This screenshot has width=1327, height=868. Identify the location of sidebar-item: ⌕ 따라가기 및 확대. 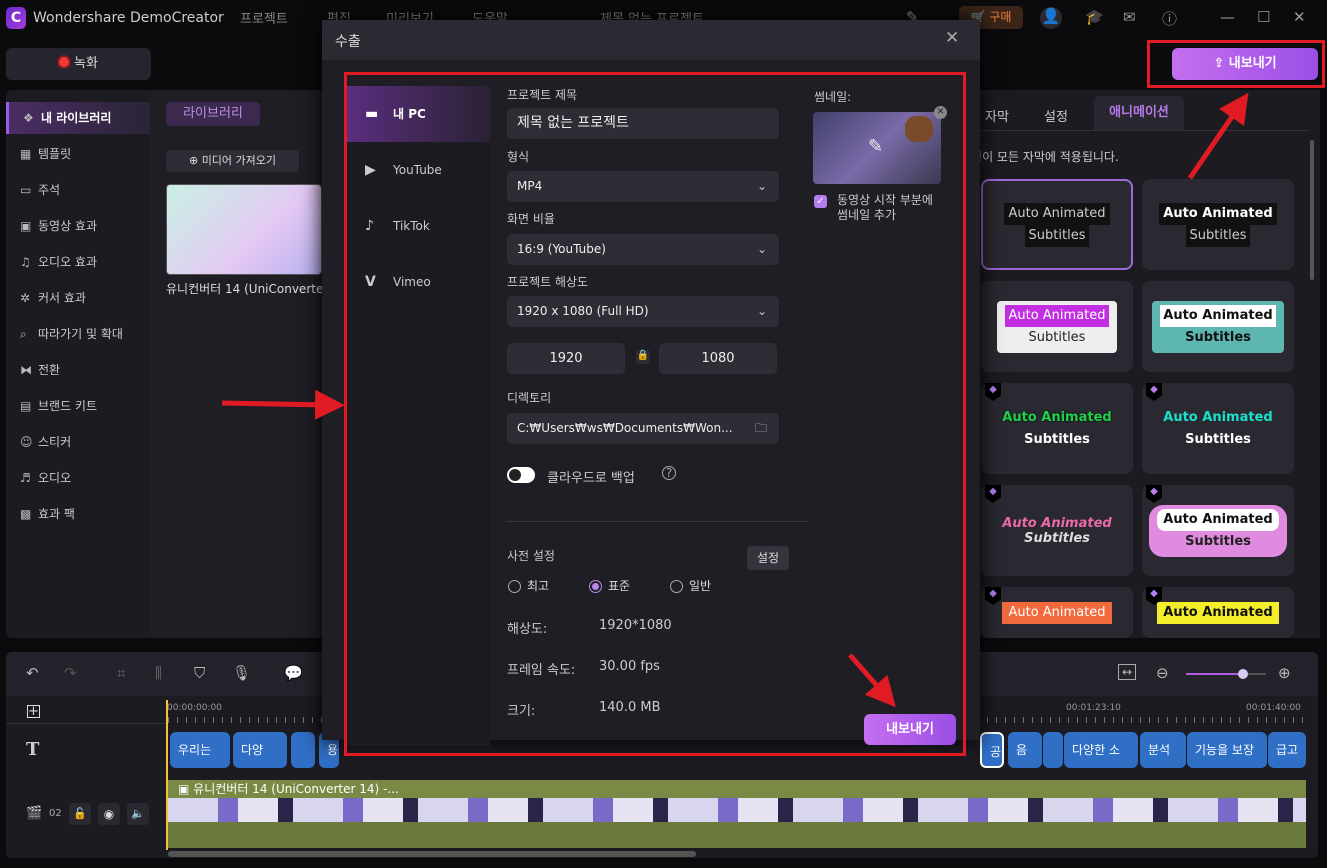
(78, 334).